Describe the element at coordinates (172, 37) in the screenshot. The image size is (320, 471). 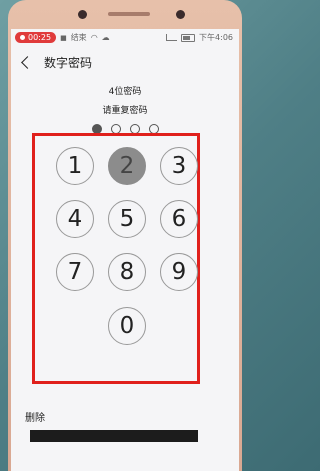
I see `signal-icon` at that location.